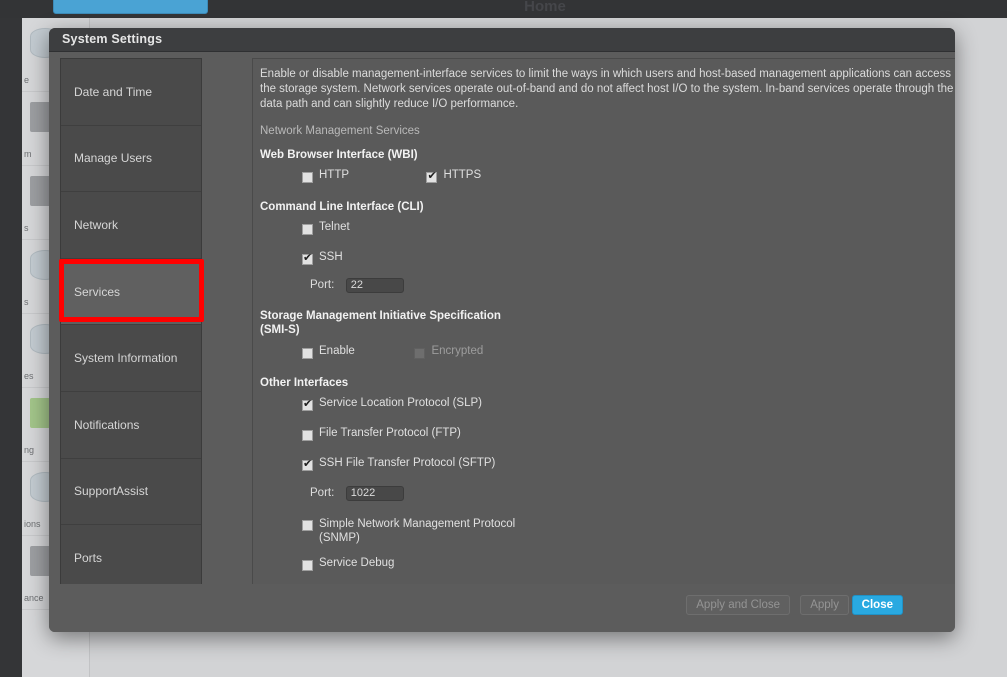 The image size is (1007, 677). I want to click on dialog-title-bar: System Settings, so click(502, 40).